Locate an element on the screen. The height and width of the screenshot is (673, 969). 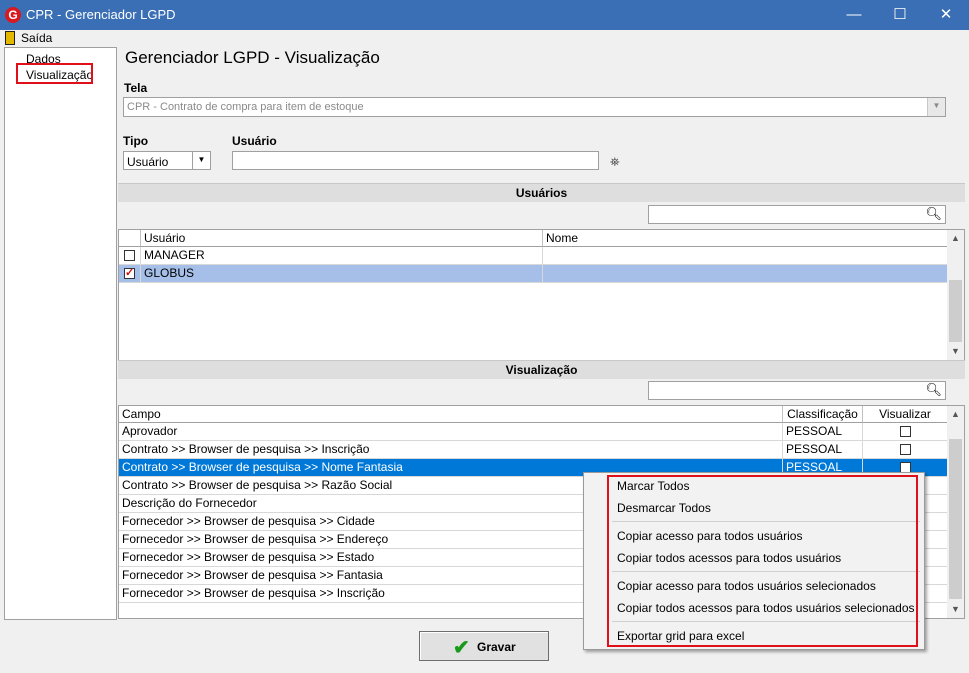
tipo-select: Usuário ▼ is located at coordinates (167, 160).